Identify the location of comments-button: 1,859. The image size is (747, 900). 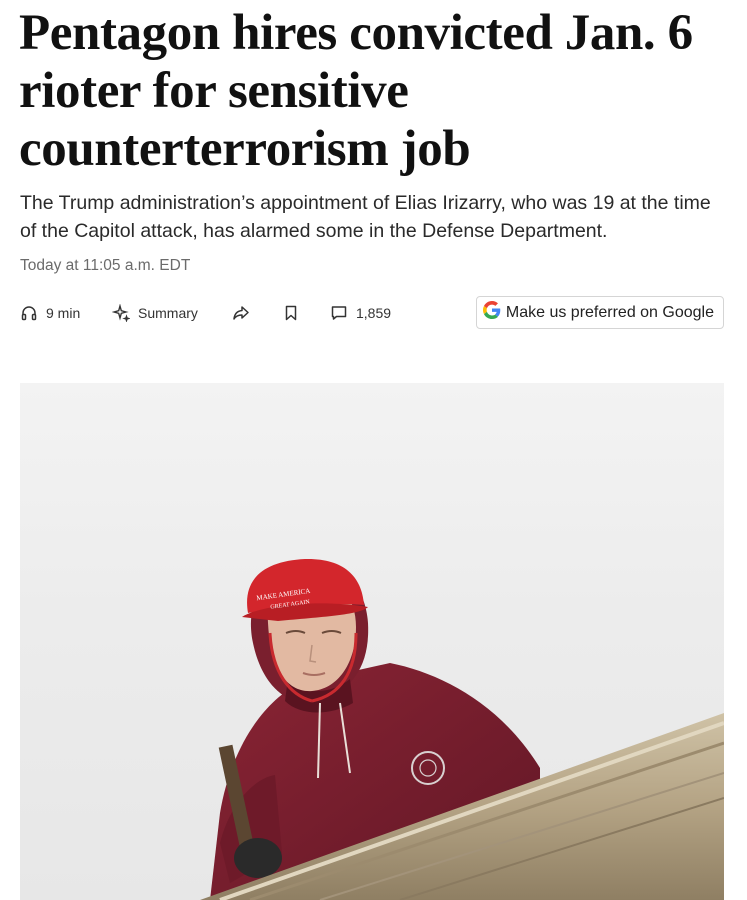
(360, 313).